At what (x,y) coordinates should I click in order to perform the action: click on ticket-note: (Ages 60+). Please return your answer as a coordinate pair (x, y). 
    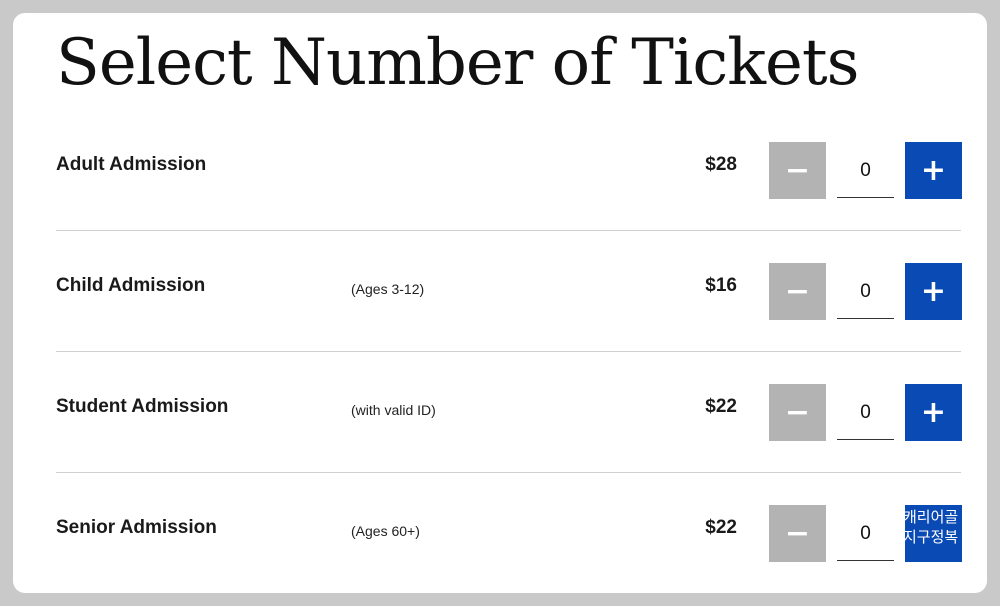
    Looking at the image, I should click on (385, 531).